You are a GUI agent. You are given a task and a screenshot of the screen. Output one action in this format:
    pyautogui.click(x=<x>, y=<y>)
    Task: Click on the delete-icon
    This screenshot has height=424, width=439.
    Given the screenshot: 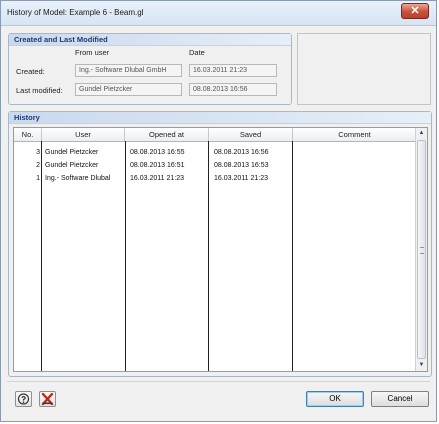 What is the action you would take?
    pyautogui.click(x=47, y=399)
    